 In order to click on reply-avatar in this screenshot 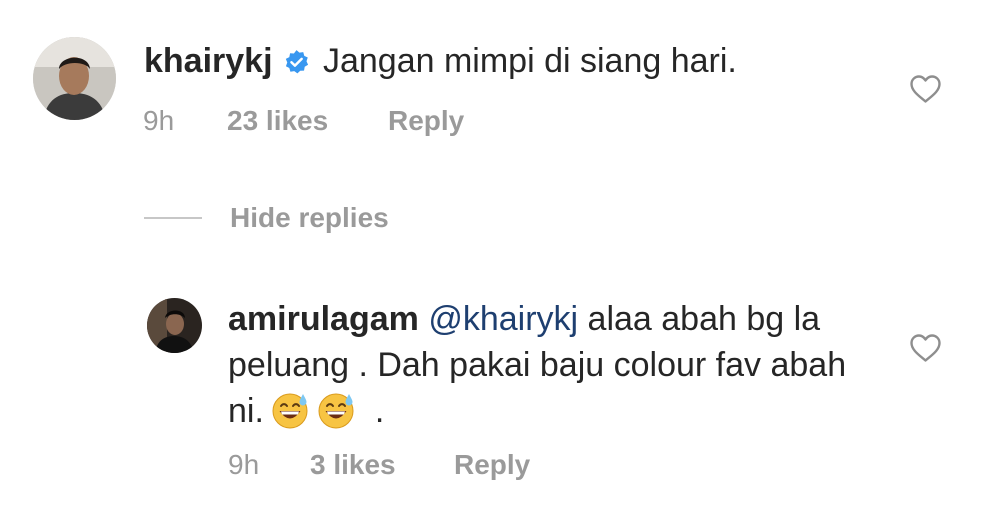, I will do `click(174, 325)`.